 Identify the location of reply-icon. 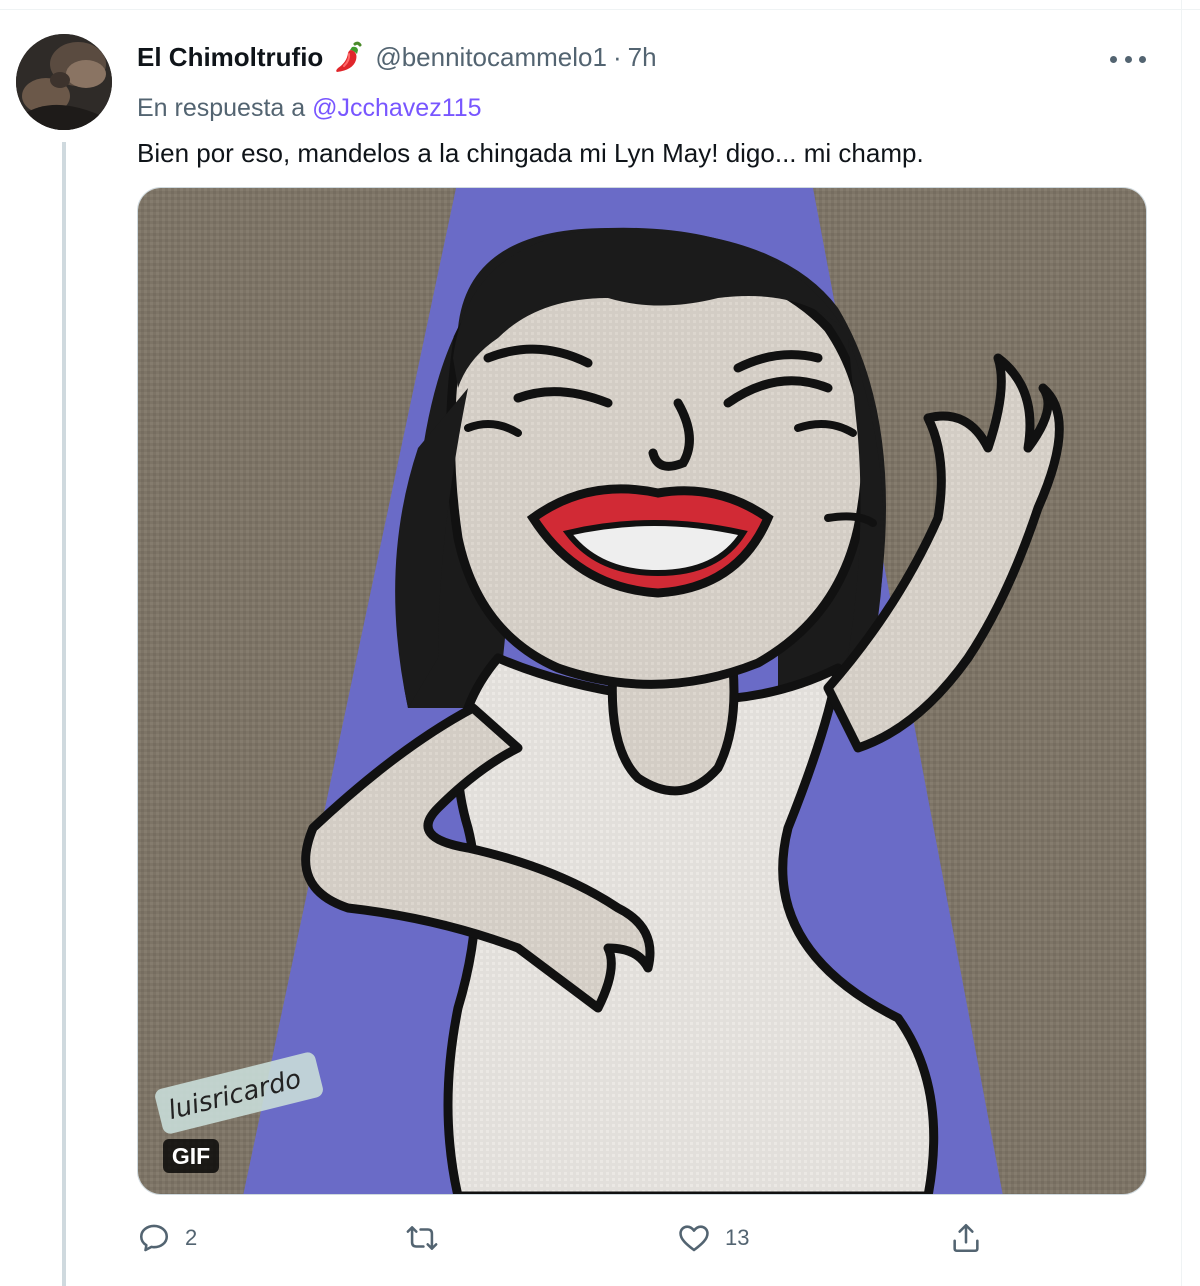
(154, 1238).